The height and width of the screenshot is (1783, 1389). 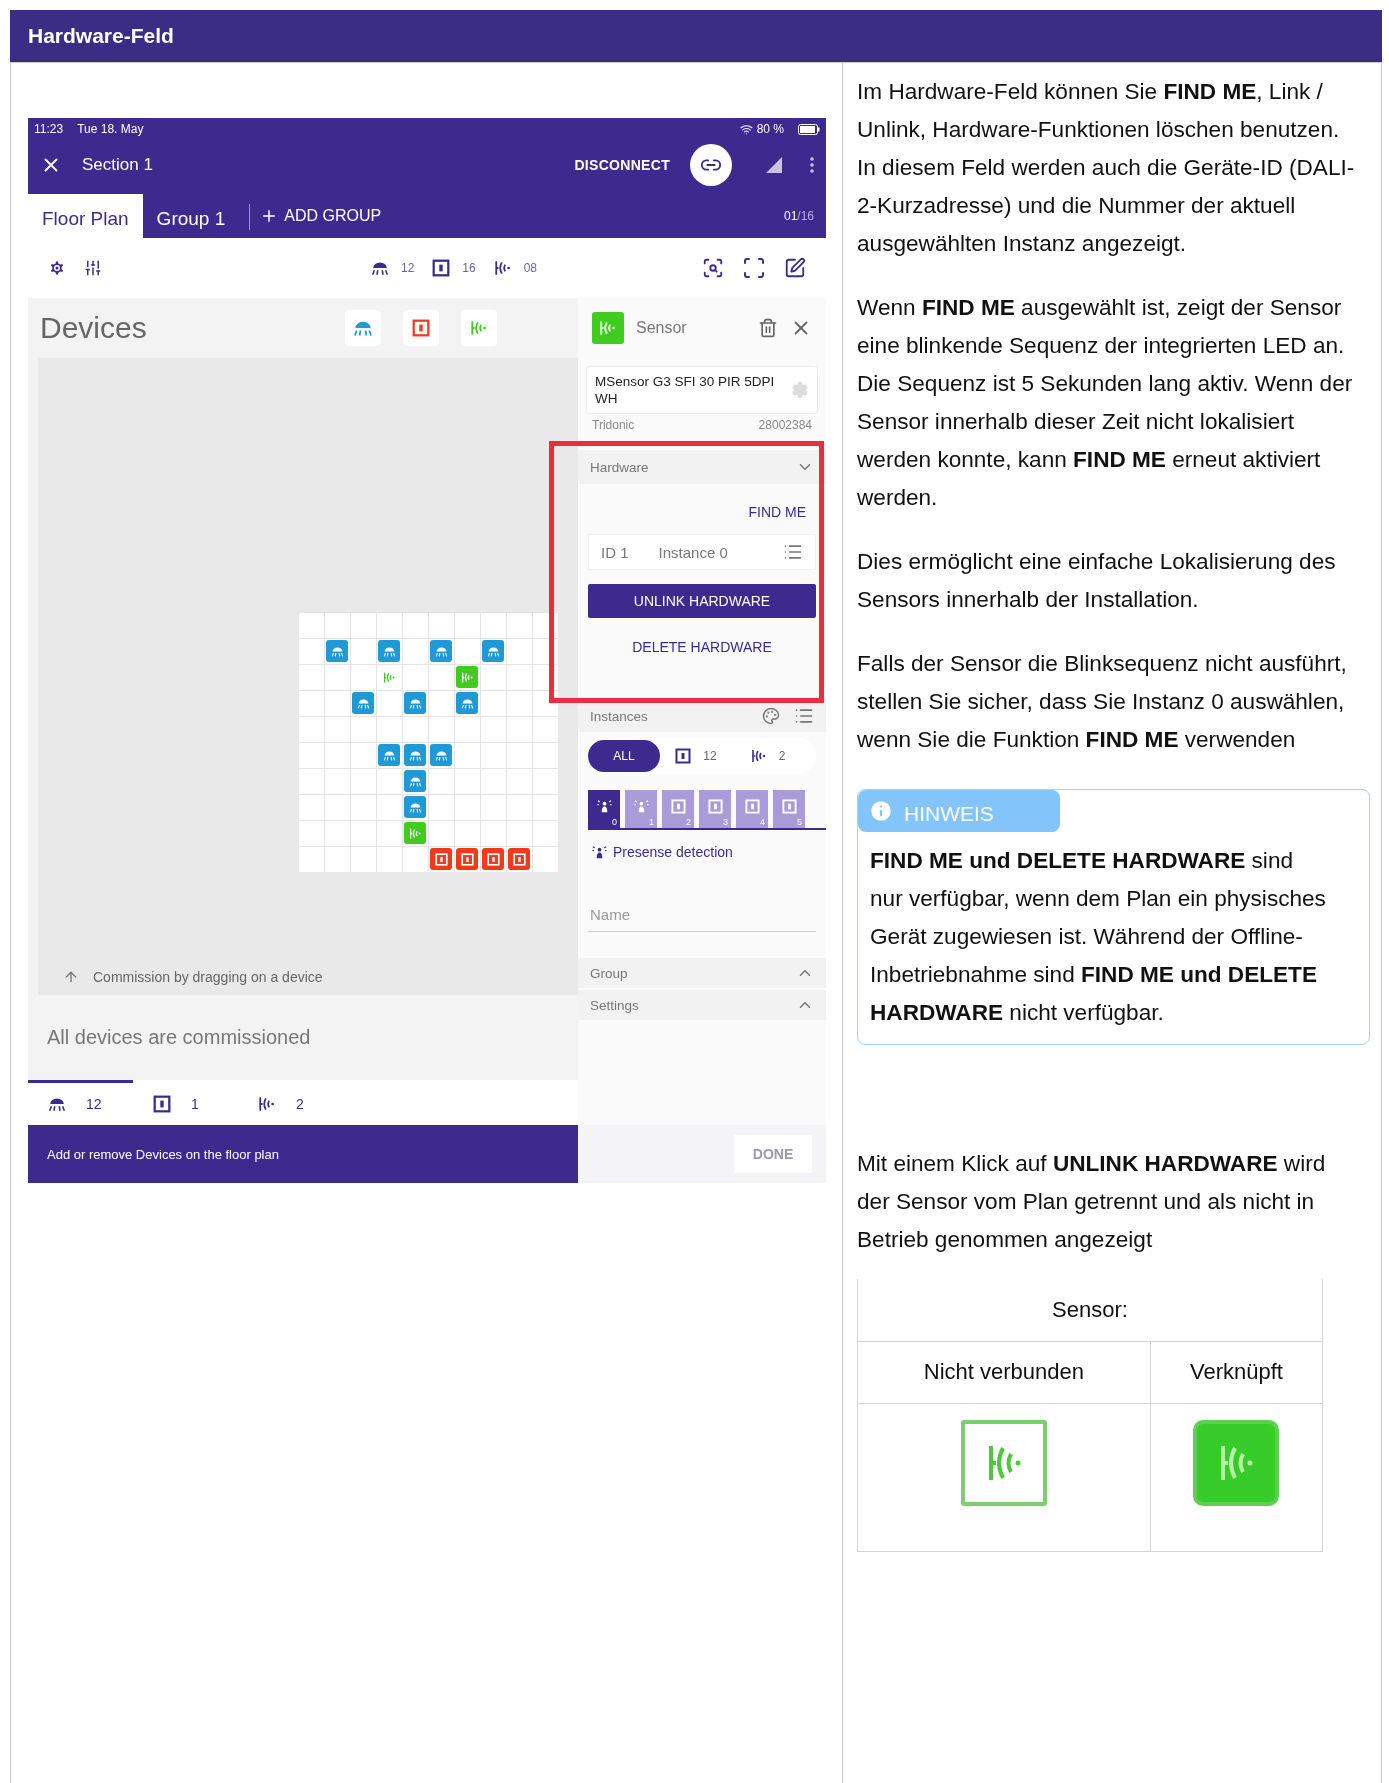 What do you see at coordinates (179, 1037) in the screenshot?
I see `status-message: All devices are commissioned` at bounding box center [179, 1037].